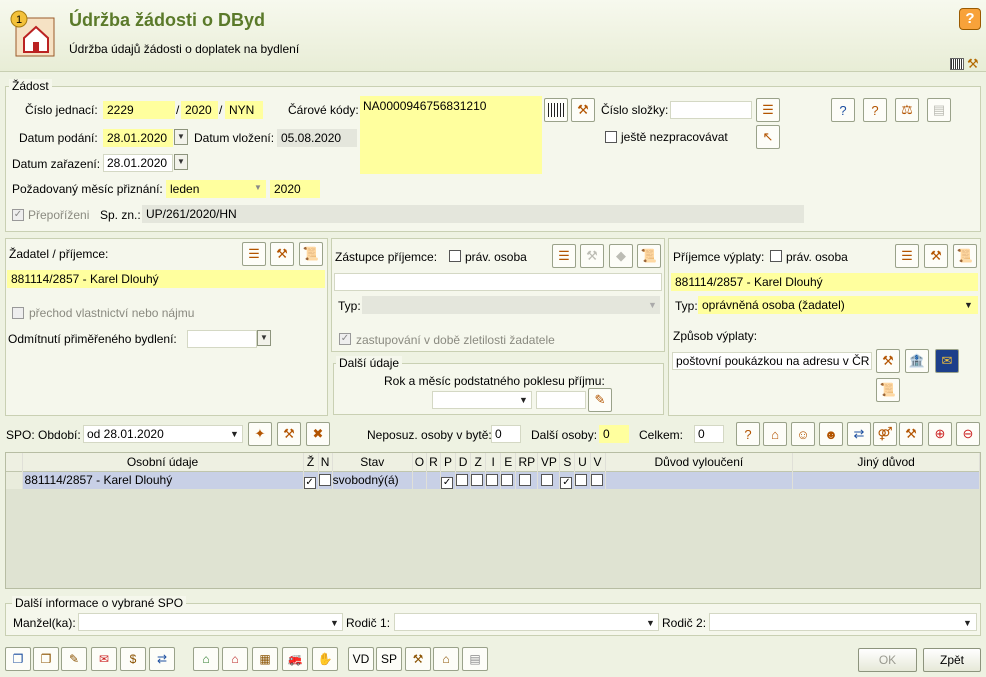  Describe the element at coordinates (372, 462) in the screenshot. I see `col-stav: Stav` at that location.